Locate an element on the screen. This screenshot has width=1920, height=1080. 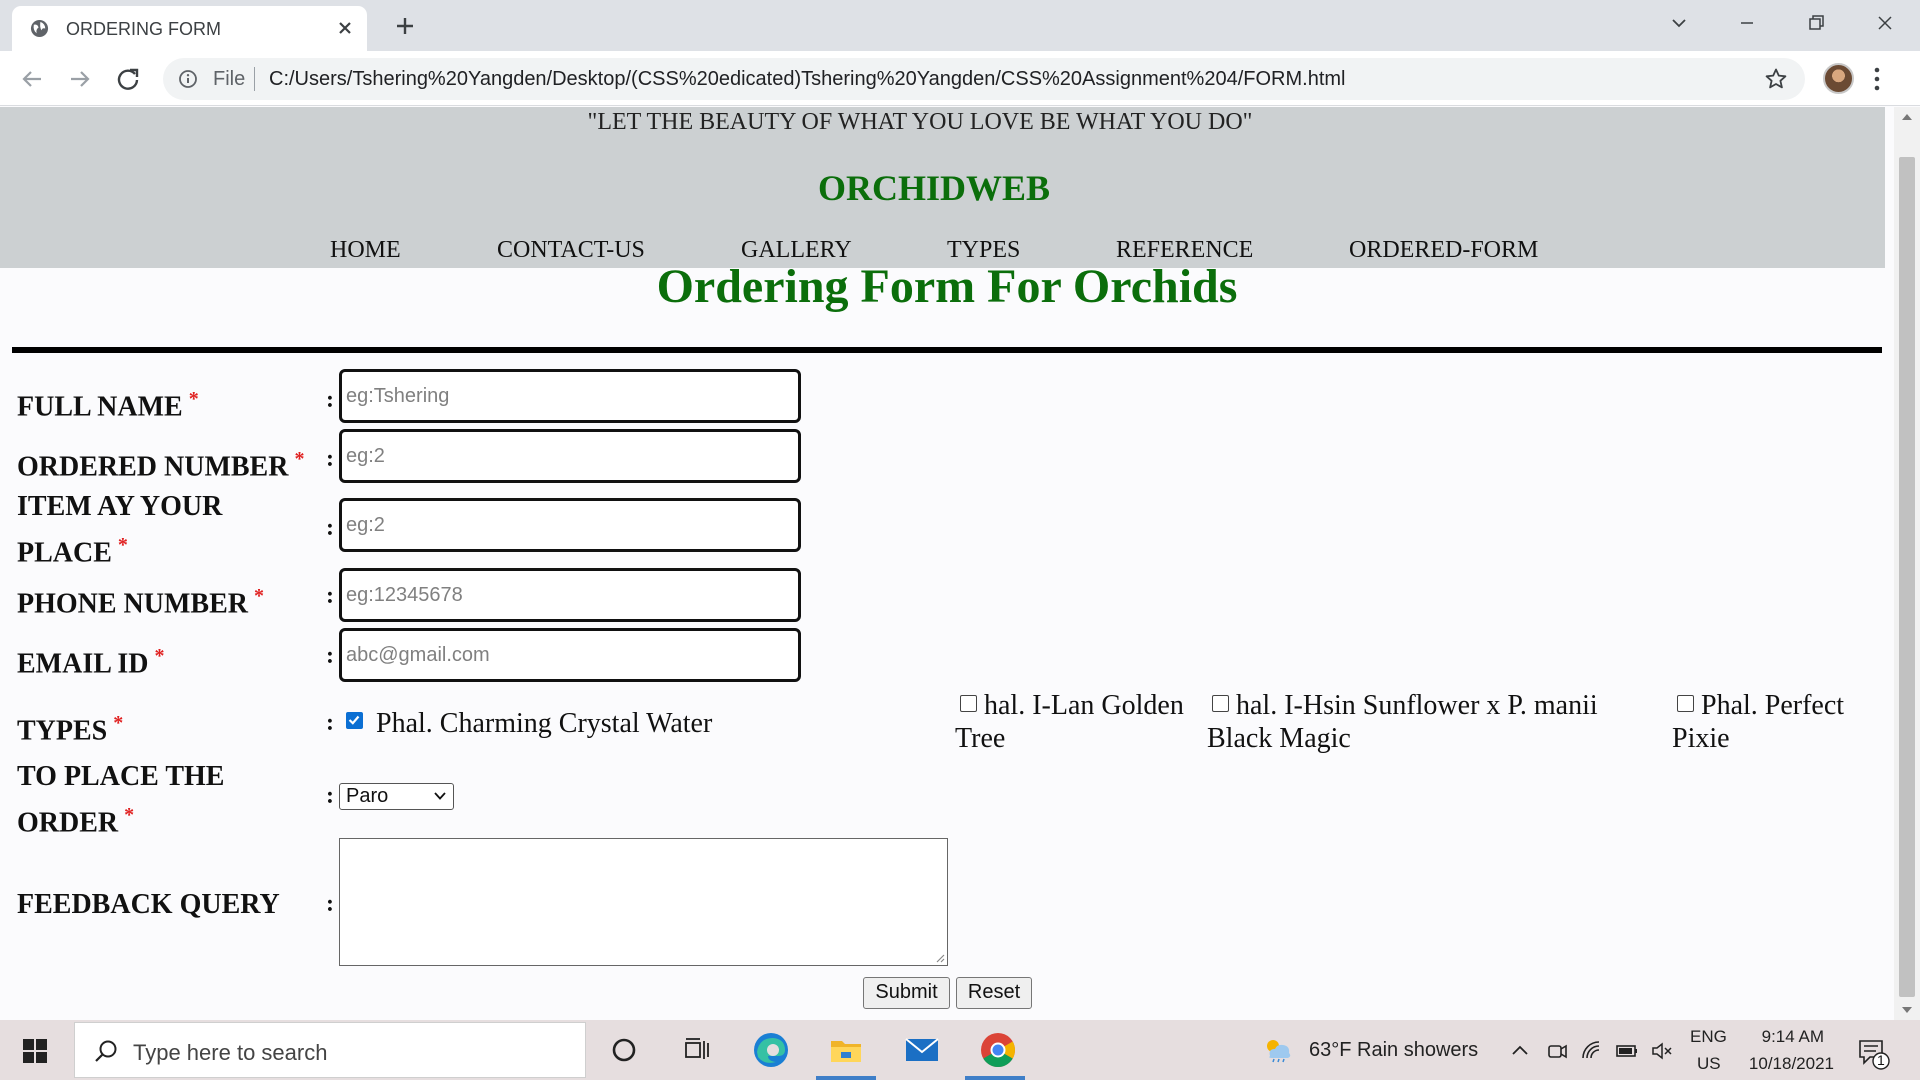
clock-date: 10/18/2021 is located at coordinates (1787, 1064).